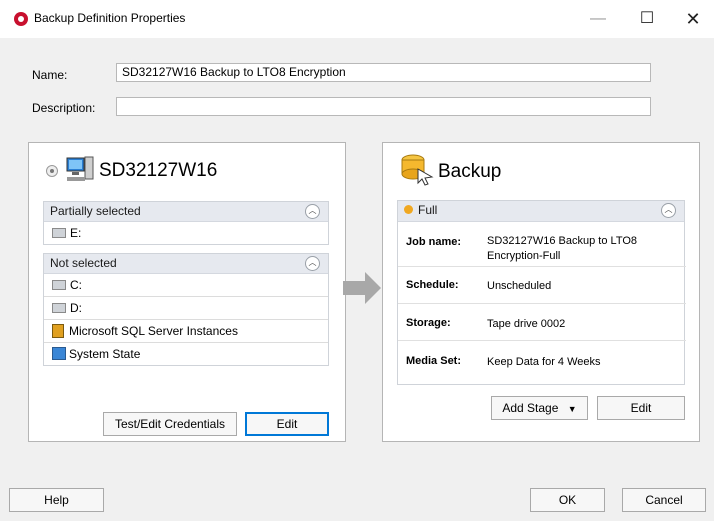  I want to click on list-item: E:, so click(186, 233).